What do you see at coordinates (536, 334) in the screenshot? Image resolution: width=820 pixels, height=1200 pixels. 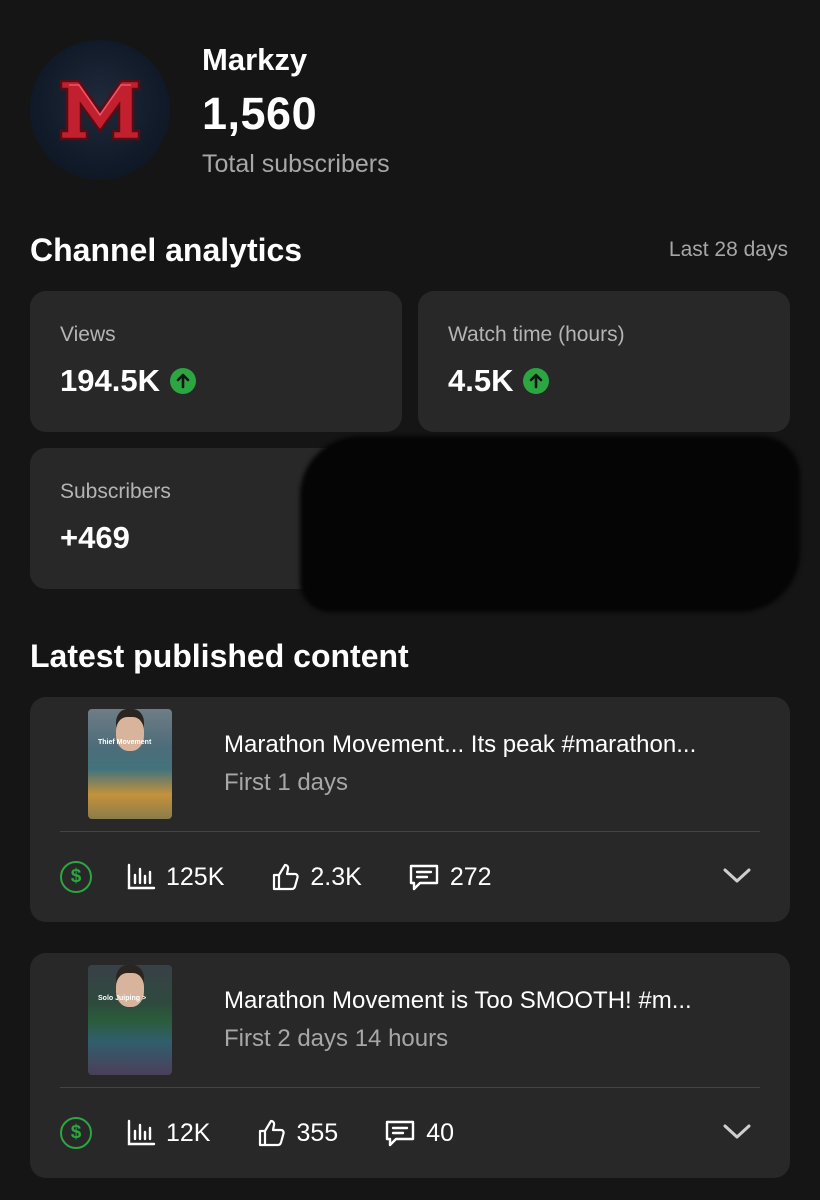 I see `metric-label: Watch time (hours)` at bounding box center [536, 334].